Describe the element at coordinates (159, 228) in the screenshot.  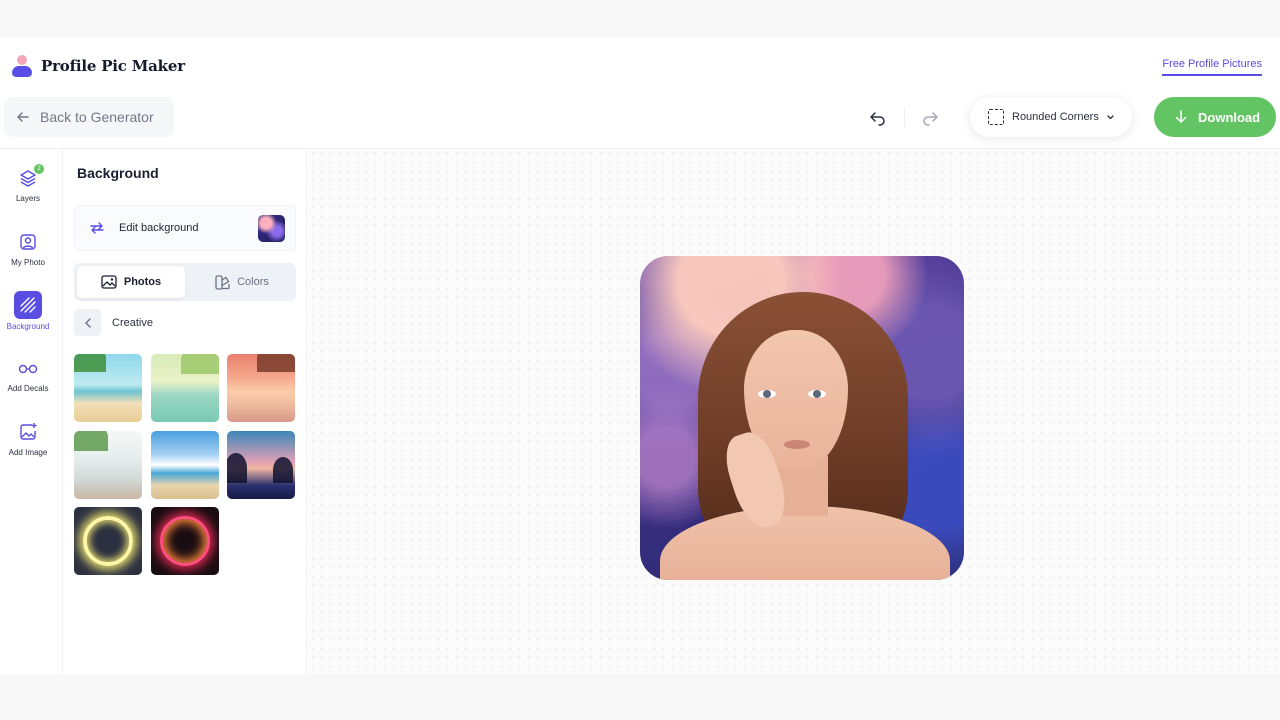
I see `edit-background-label: Edit background` at that location.